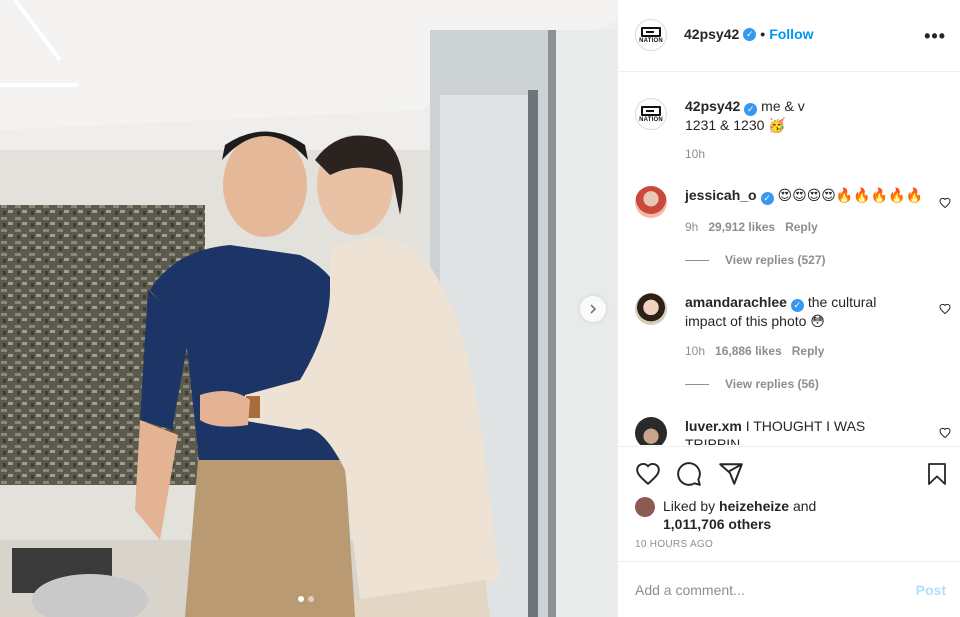 The width and height of the screenshot is (960, 617). I want to click on caption-time: 10h, so click(695, 154).